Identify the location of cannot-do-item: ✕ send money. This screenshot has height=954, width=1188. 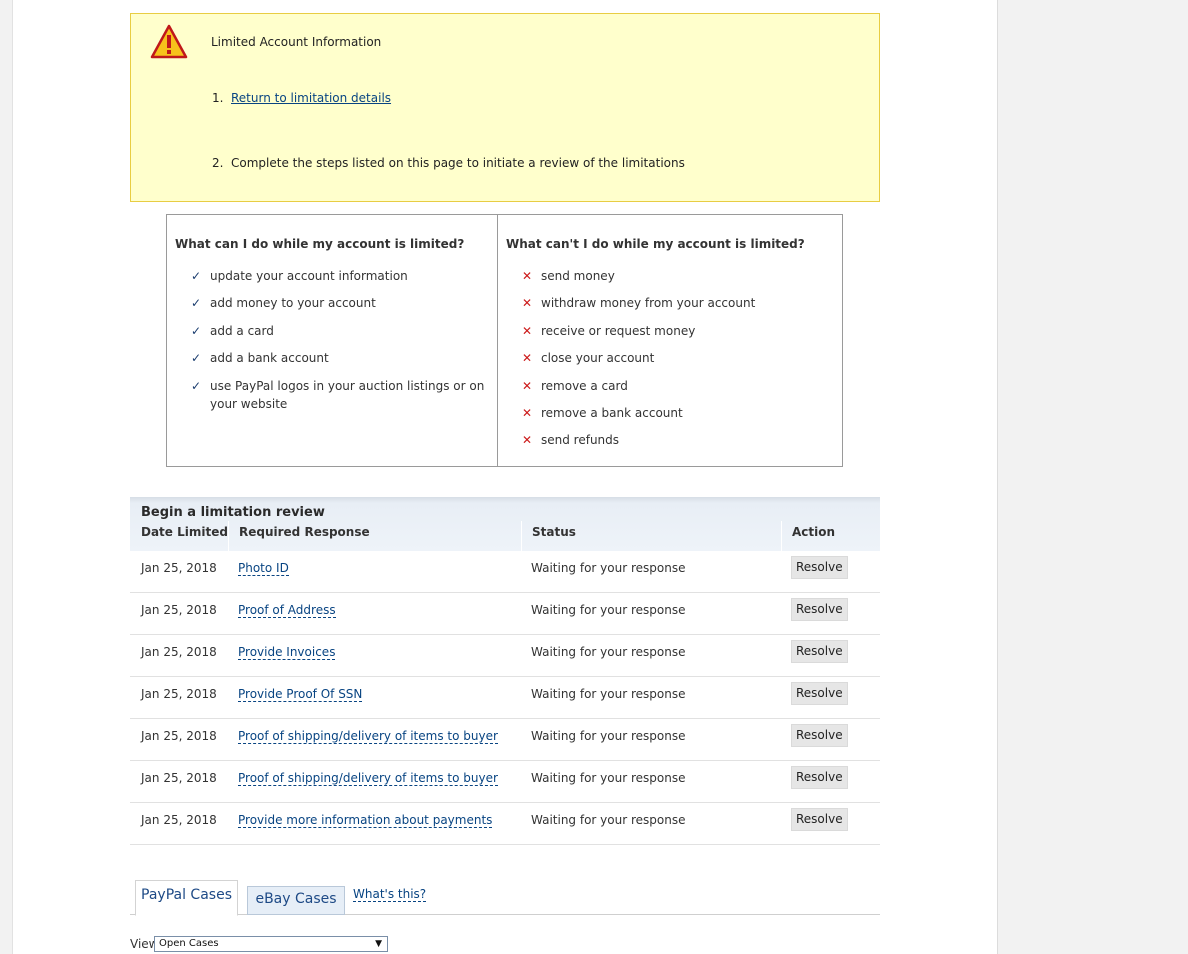
(670, 276).